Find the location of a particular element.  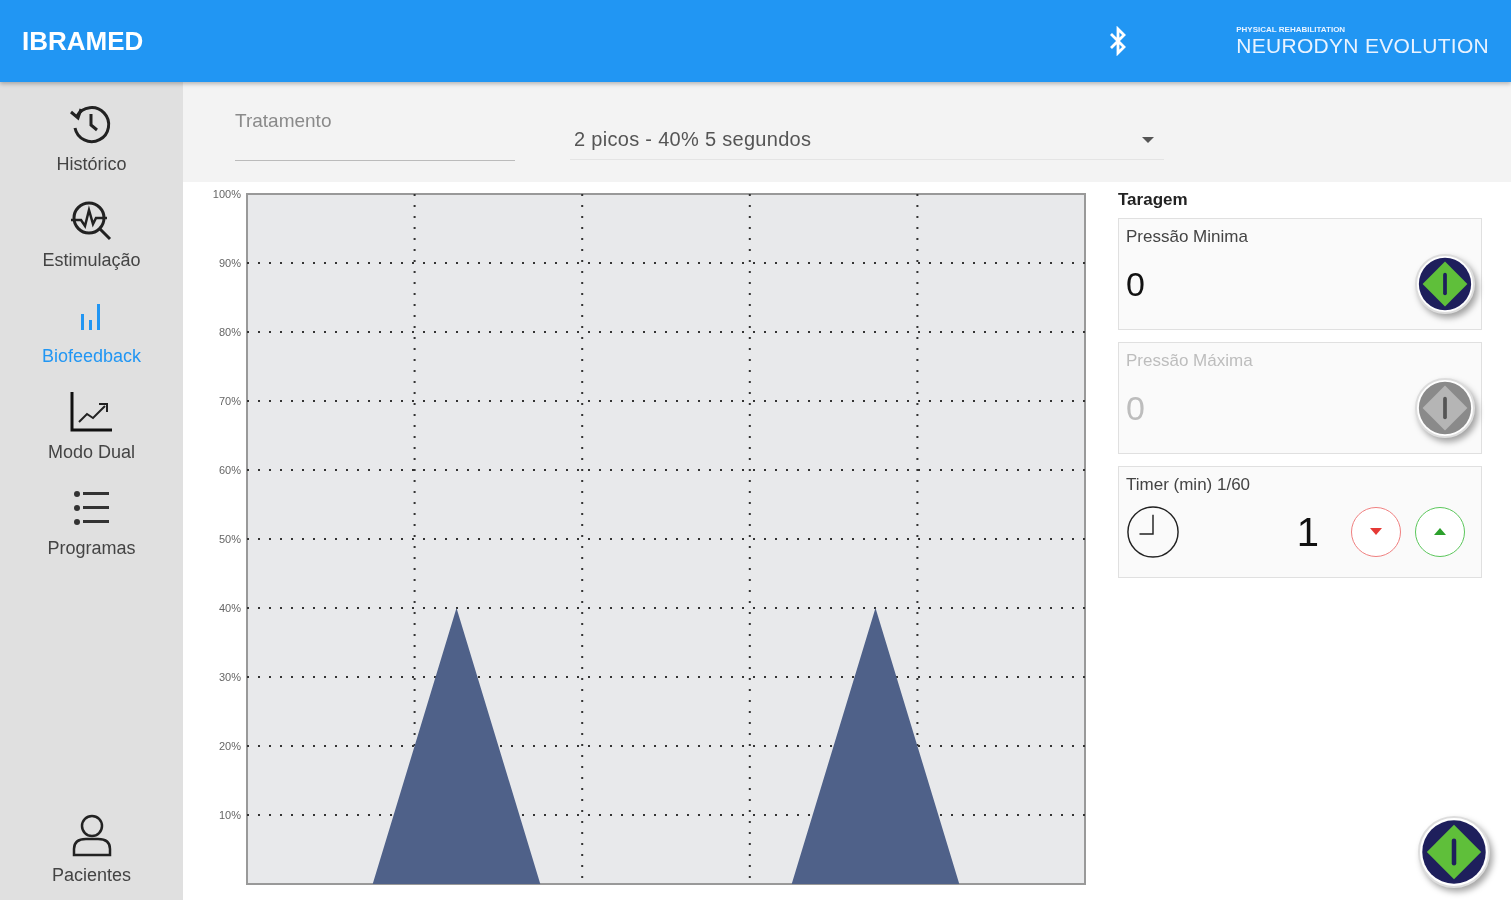

decrease-button is located at coordinates (1376, 532).